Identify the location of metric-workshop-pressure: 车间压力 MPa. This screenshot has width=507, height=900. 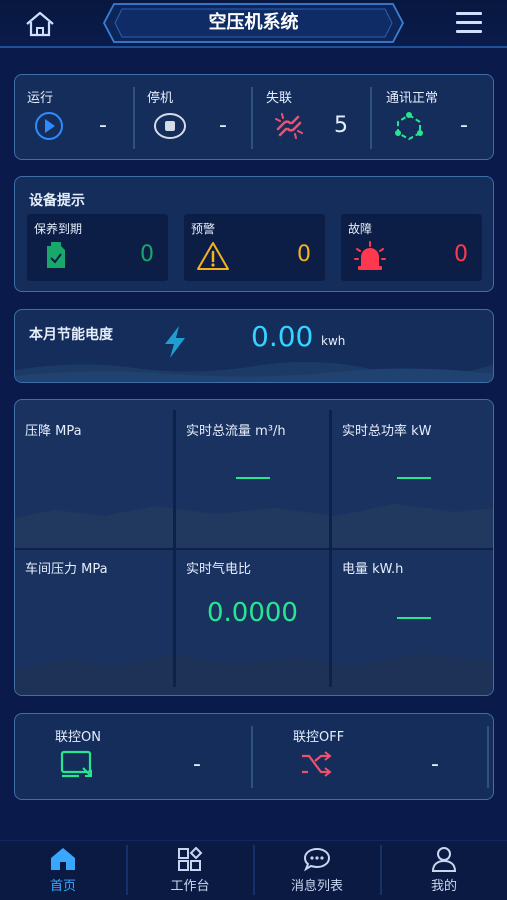
(94, 622).